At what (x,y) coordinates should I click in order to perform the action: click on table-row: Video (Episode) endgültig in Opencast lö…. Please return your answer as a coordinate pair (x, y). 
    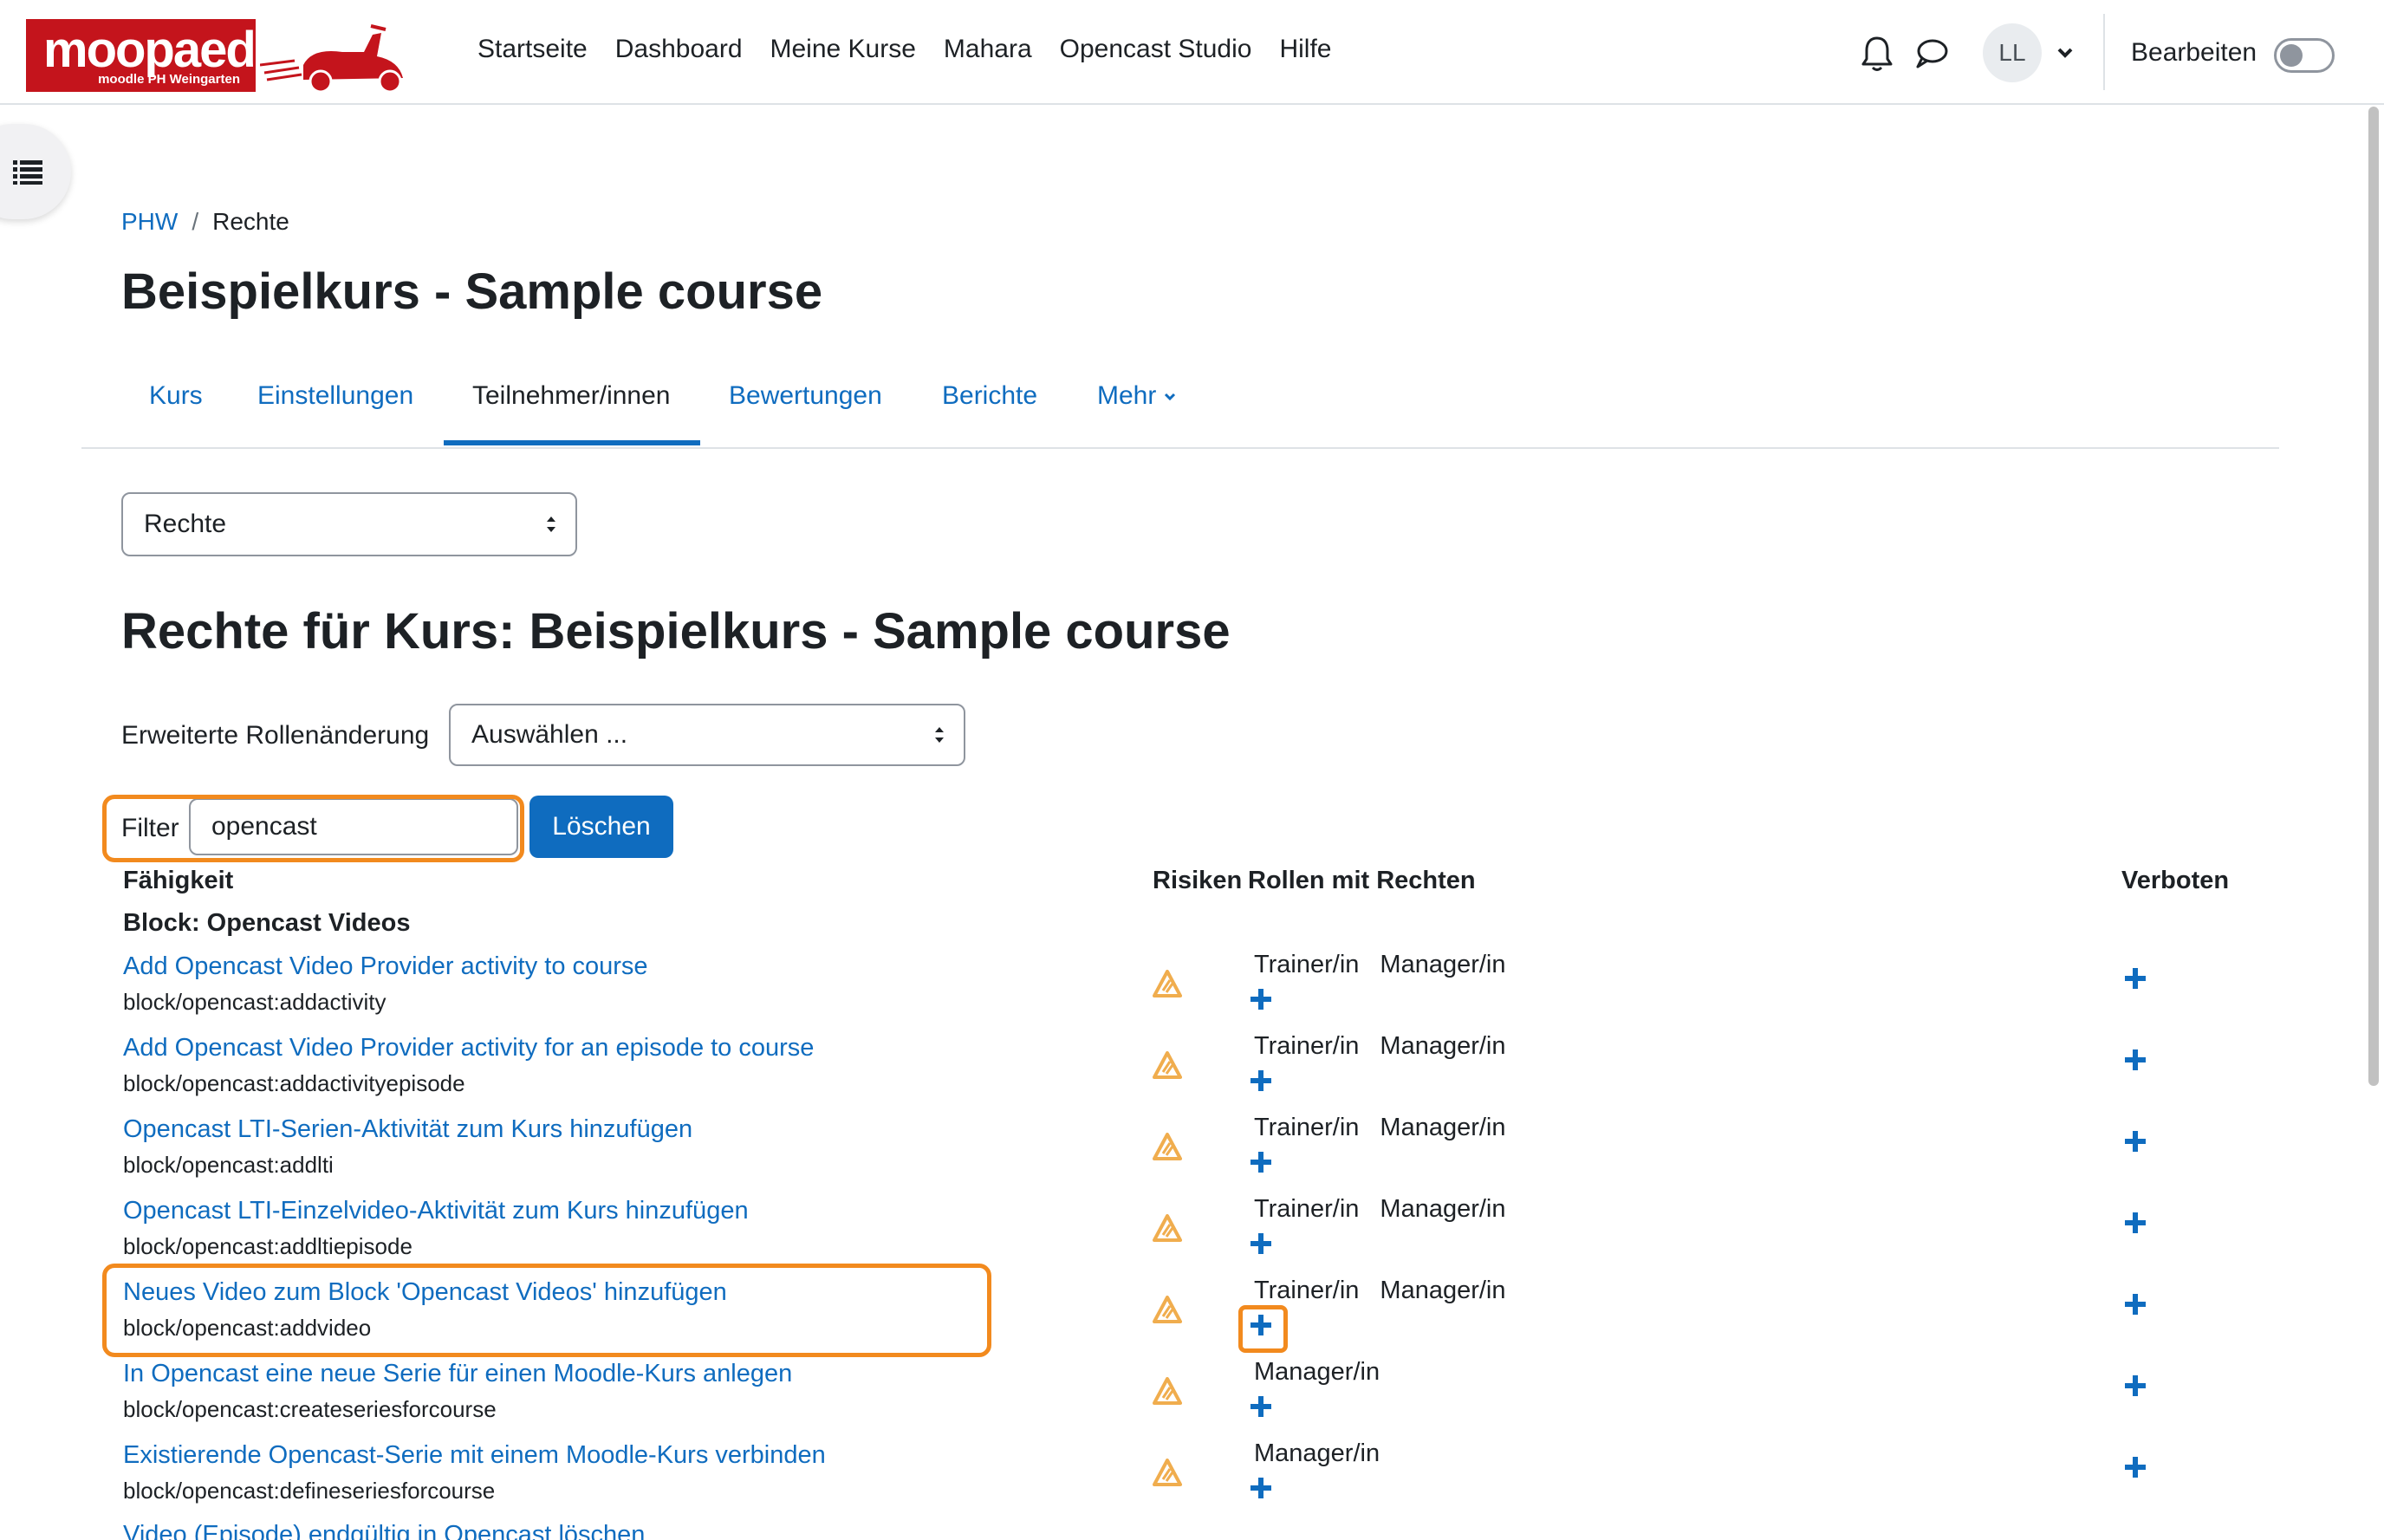
    Looking at the image, I should click on (1192, 1531).